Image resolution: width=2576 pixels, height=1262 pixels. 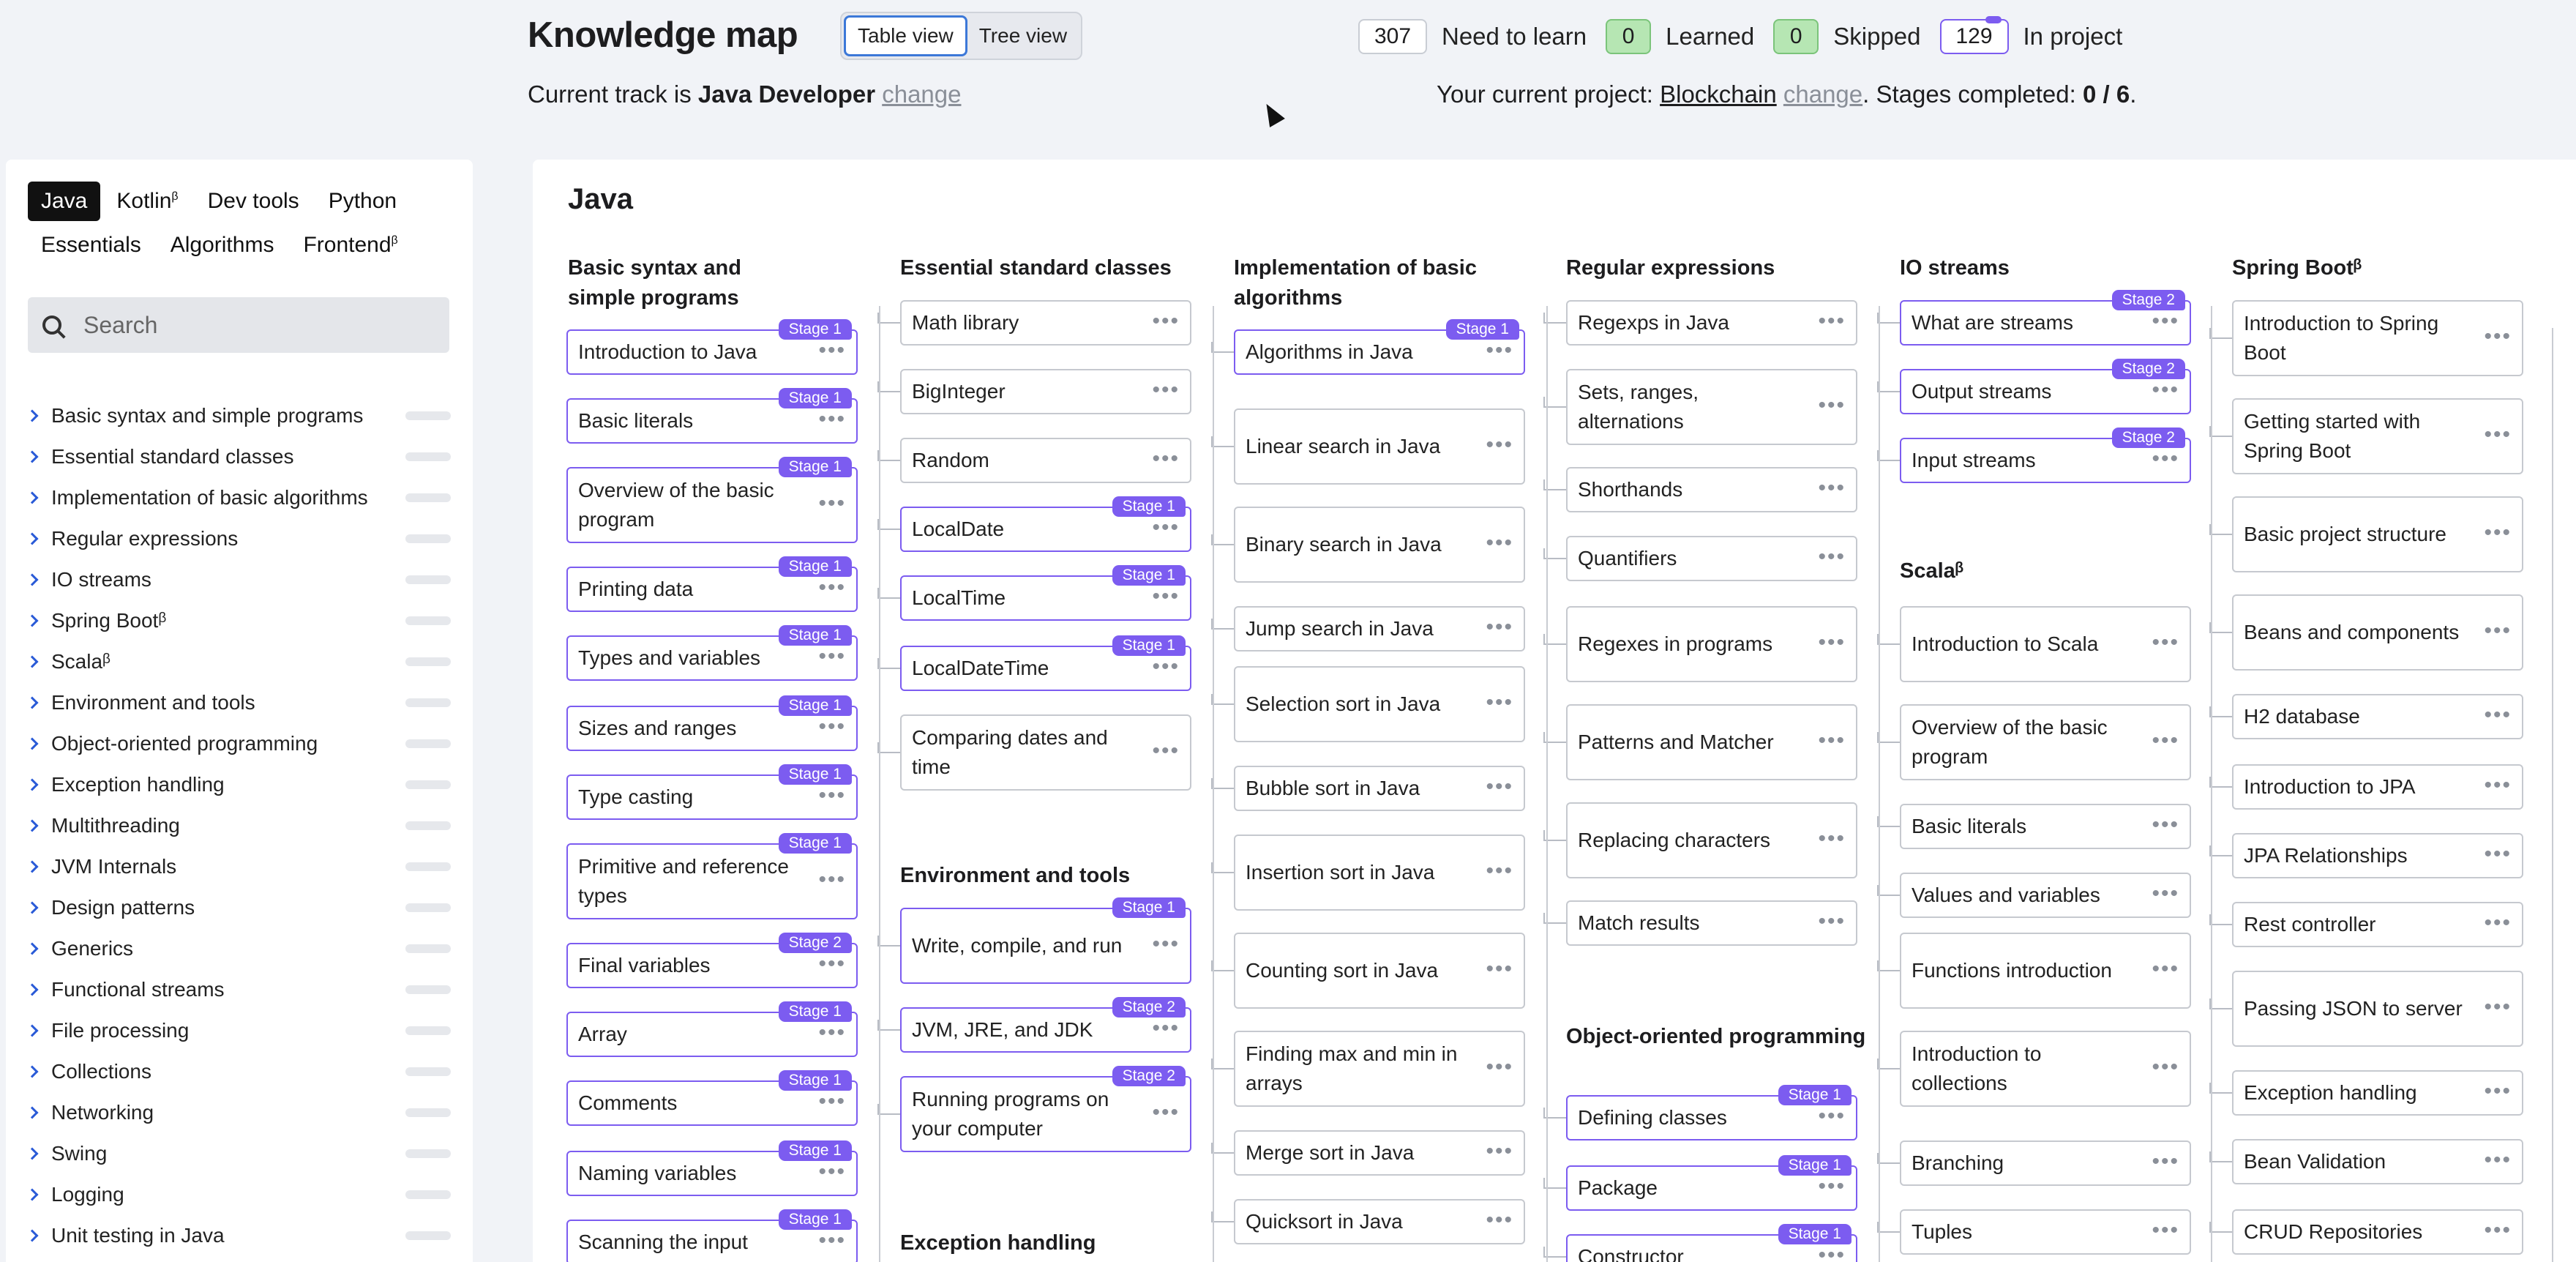 I want to click on topic-card: Linear search in Java •••, so click(x=1379, y=446).